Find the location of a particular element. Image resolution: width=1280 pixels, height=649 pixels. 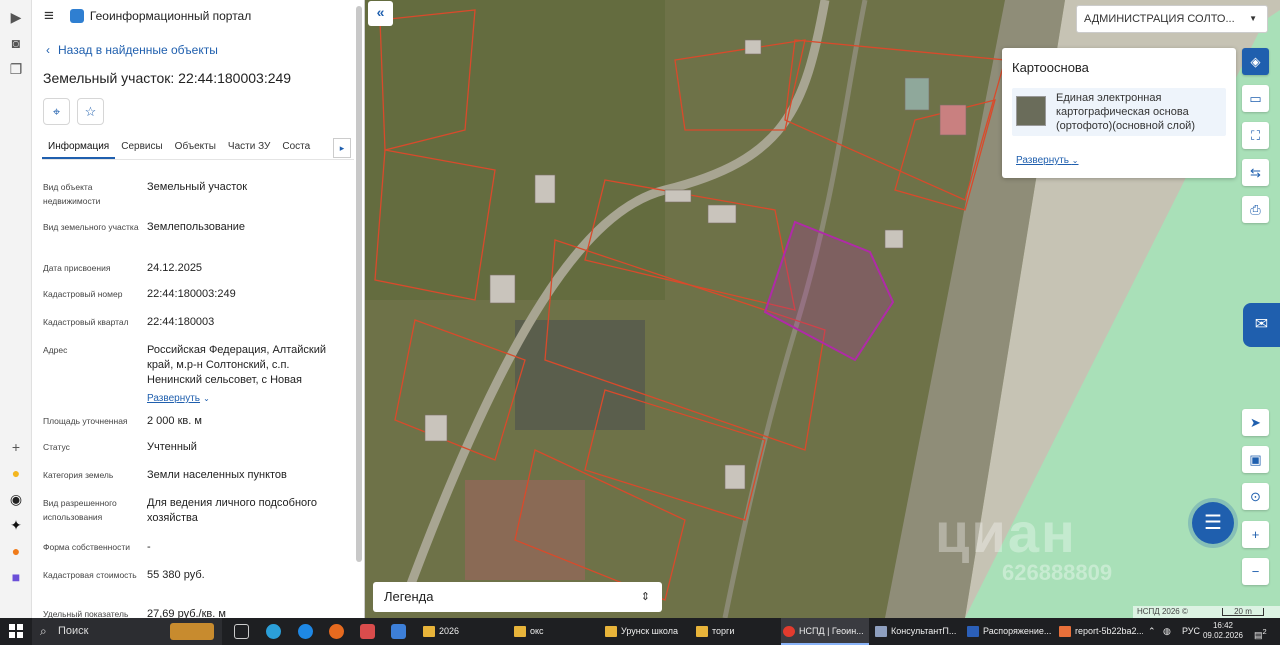

dark-field is located at coordinates (580, 375).